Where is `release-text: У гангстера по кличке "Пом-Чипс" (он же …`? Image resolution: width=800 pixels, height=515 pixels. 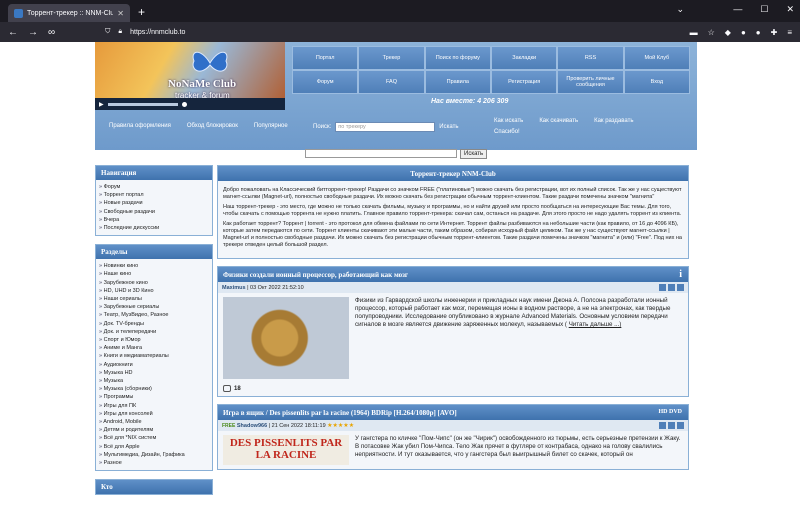
release-text: У гангстера по кличке "Пом-Чипс" (он же … is located at coordinates (518, 446).